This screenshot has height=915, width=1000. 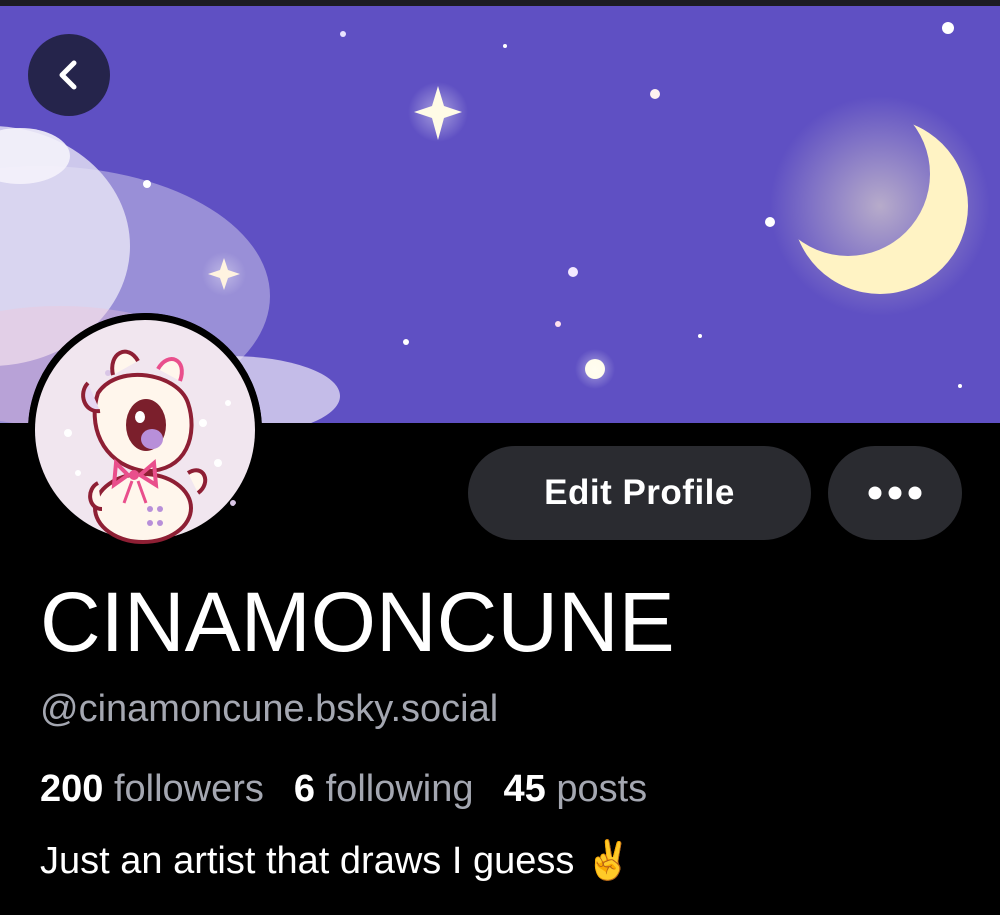 What do you see at coordinates (602, 789) in the screenshot?
I see `posts-label: posts` at bounding box center [602, 789].